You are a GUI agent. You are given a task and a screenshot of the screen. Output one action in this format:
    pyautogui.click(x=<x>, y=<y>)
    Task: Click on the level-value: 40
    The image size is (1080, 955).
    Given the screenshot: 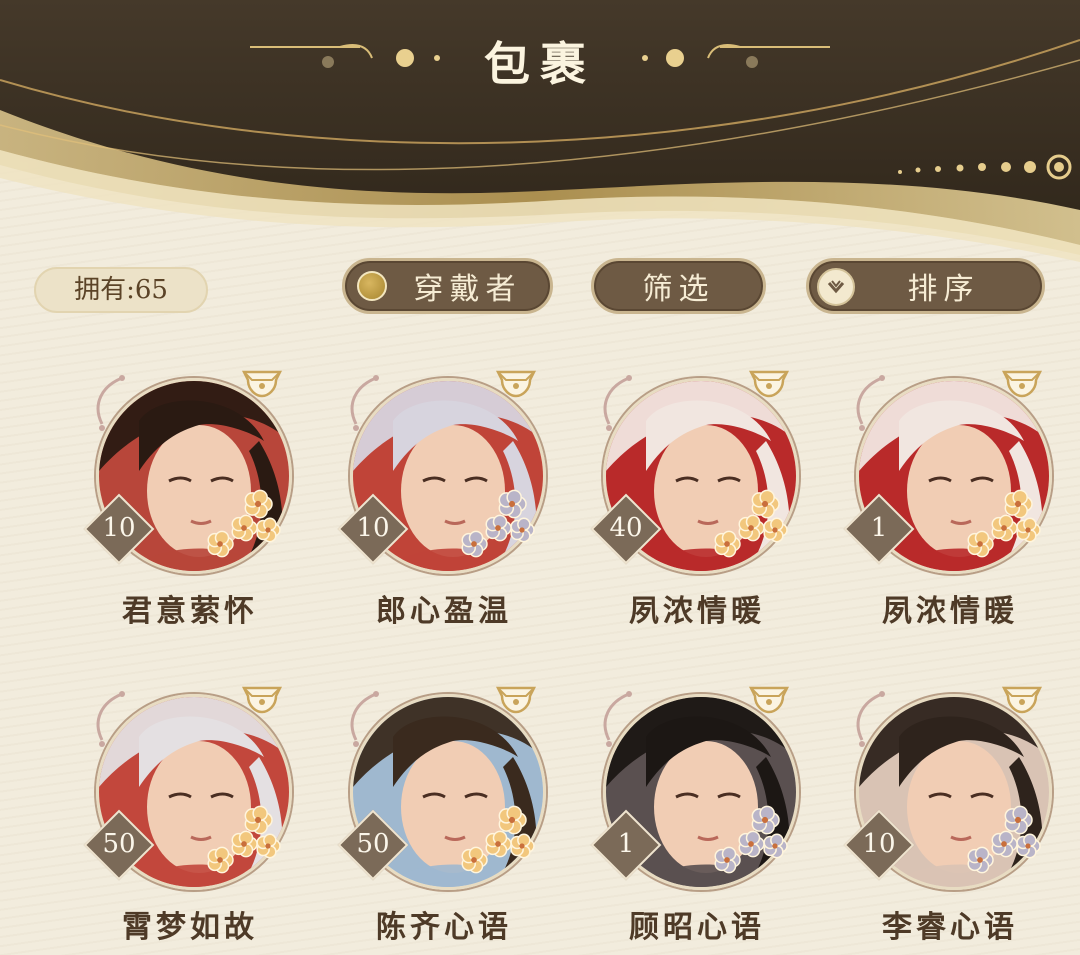 What is the action you would take?
    pyautogui.click(x=626, y=528)
    